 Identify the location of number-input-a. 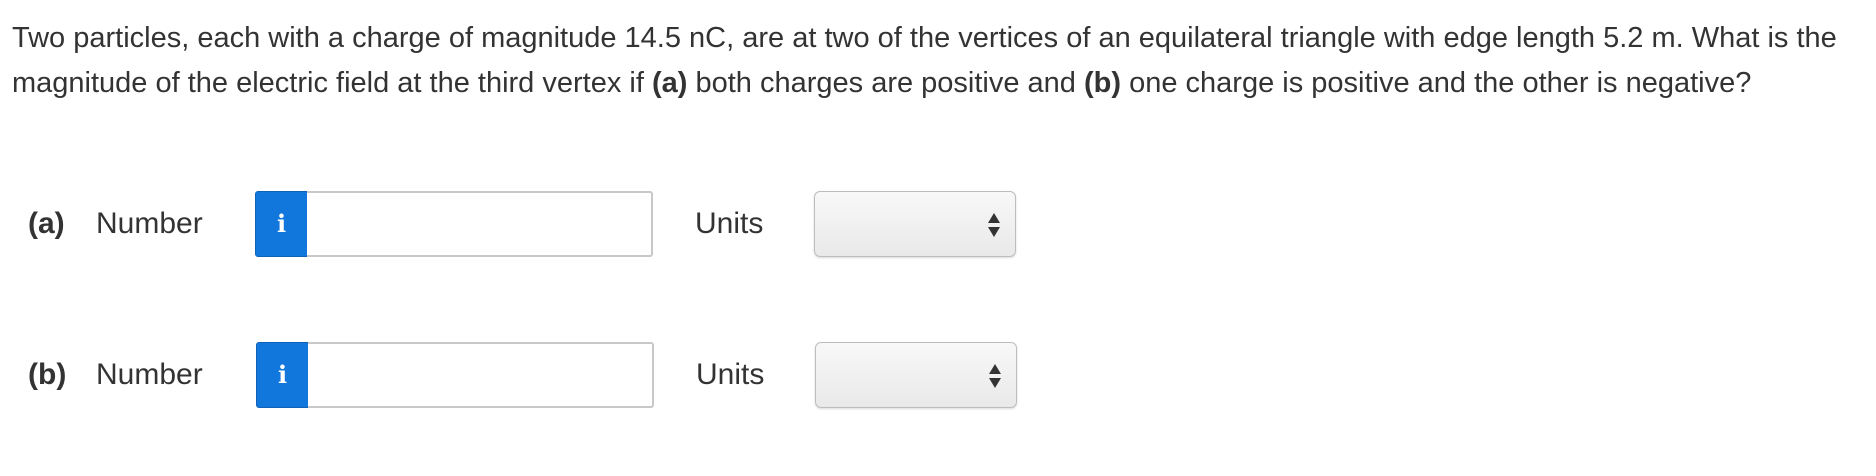
(480, 224).